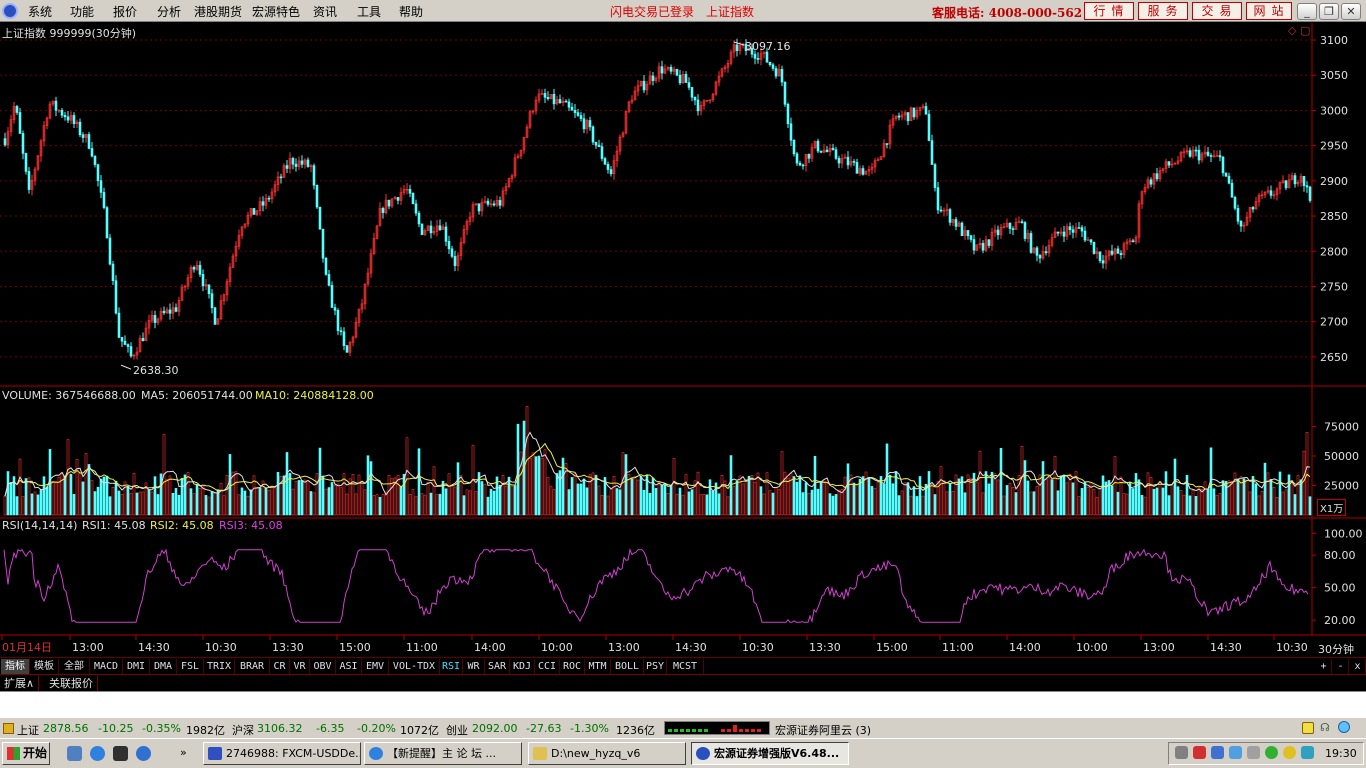 Image resolution: width=1366 pixels, height=768 pixels. I want to click on related-quotes-tab: 关联报价, so click(71, 683).